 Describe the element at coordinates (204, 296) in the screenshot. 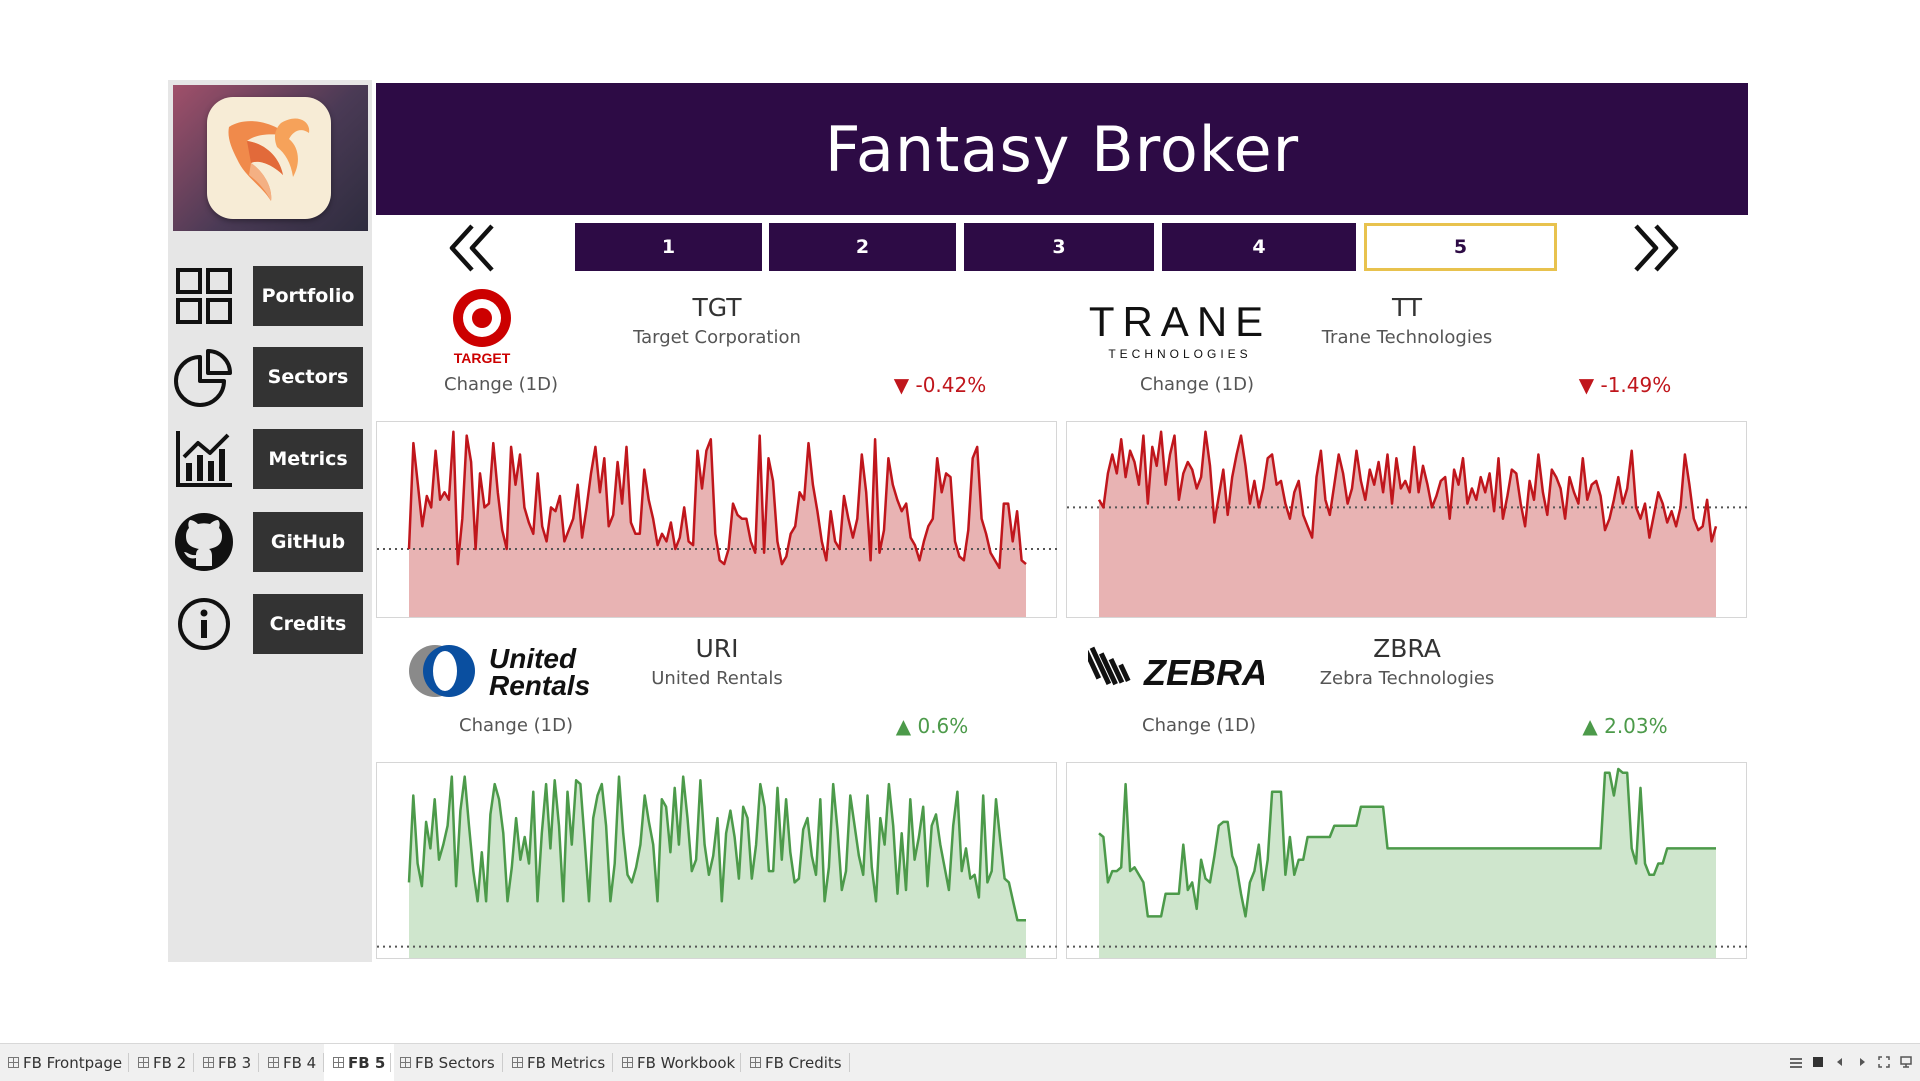

I see `grid-icon` at that location.